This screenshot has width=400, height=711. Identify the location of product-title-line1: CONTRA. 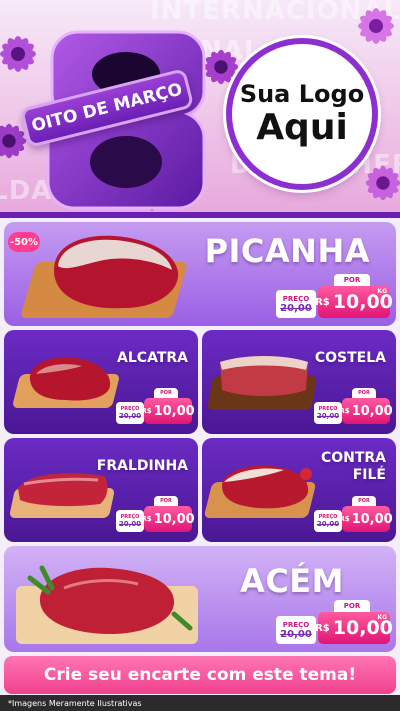
(353, 458).